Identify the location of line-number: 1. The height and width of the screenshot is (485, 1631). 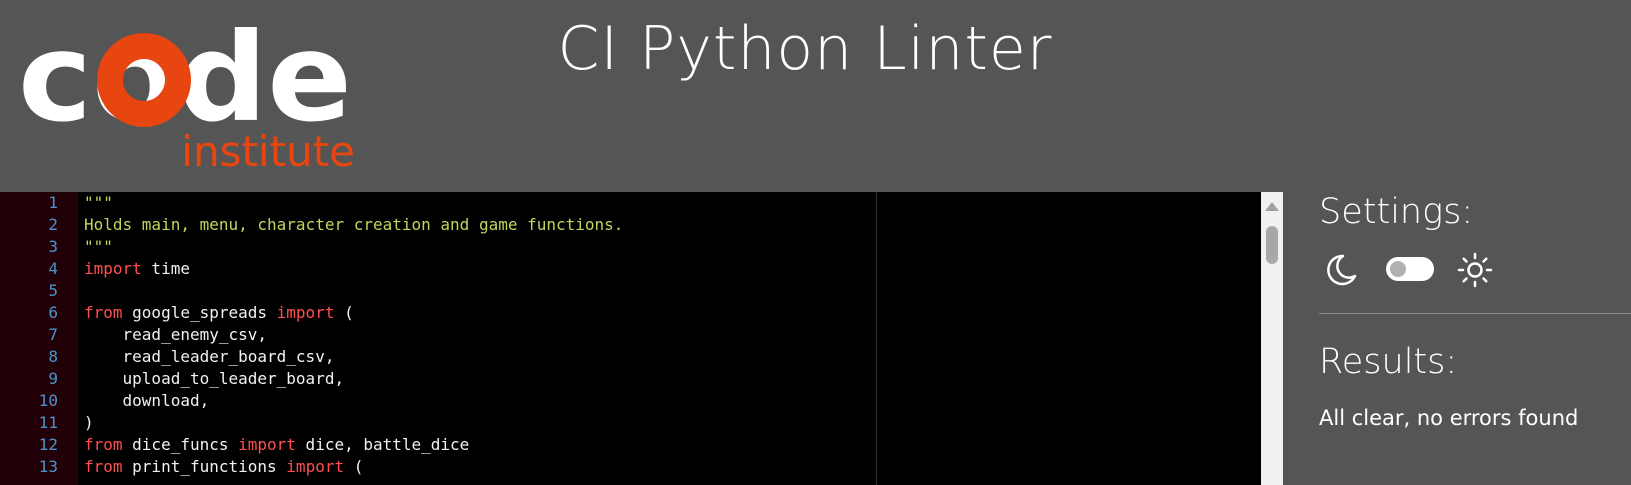
(53, 202).